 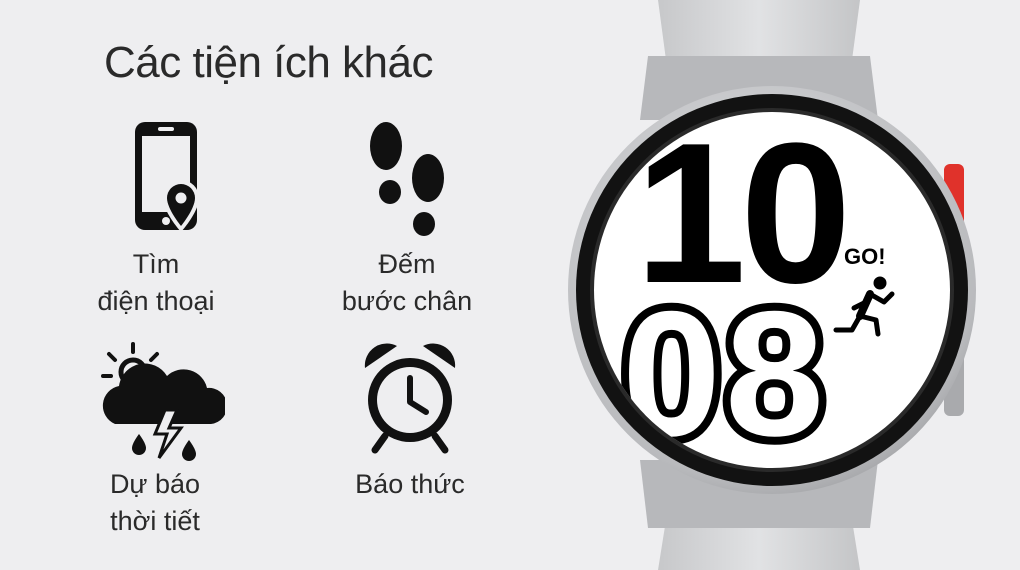 I want to click on feature-weather-forecast: Dự báo thời tiết, so click(x=155, y=439).